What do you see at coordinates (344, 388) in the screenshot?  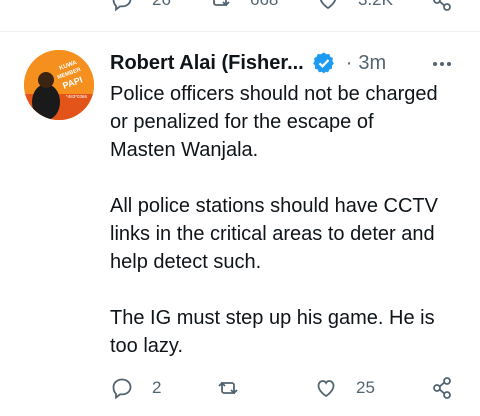 I see `like-button: 25` at bounding box center [344, 388].